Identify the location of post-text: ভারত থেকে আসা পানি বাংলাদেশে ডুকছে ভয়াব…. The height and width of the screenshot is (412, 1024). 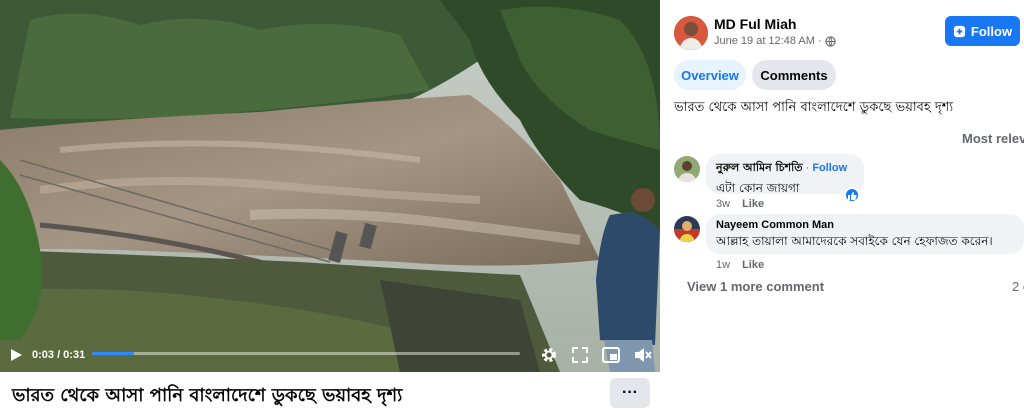
(814, 107).